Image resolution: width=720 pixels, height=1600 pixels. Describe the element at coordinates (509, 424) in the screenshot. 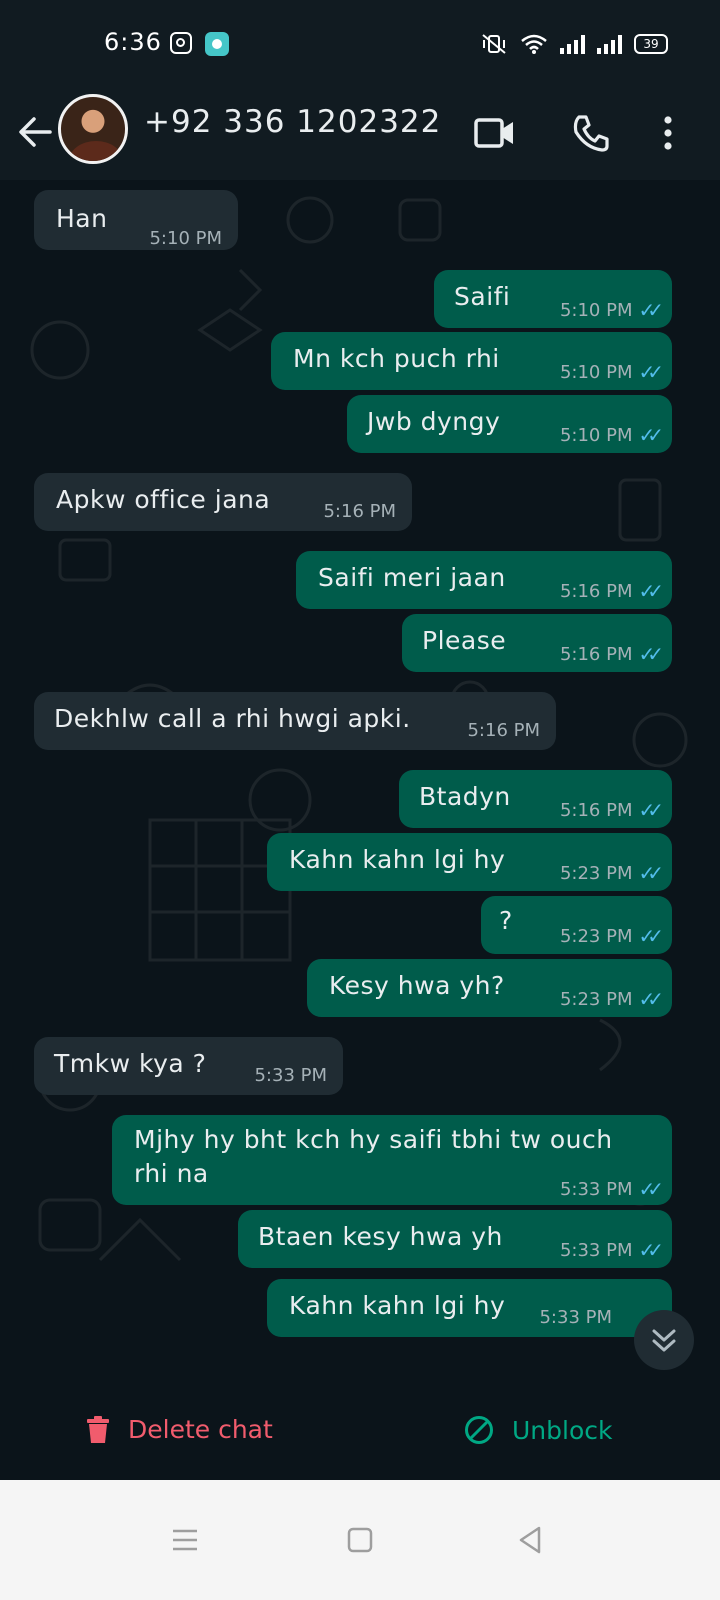

I see `message-bubble-outgoing: Jwb dyngy 5:10 PM ✓✓` at that location.